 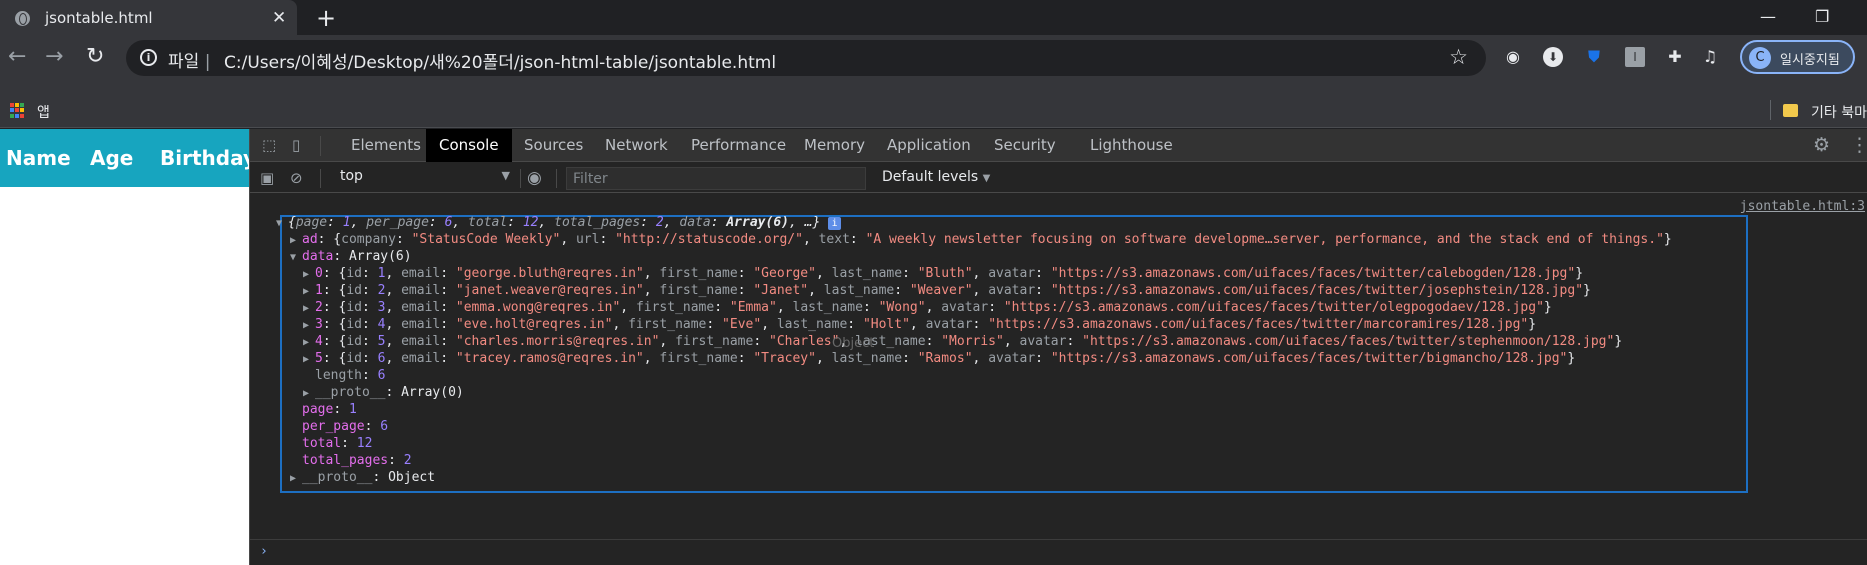 What do you see at coordinates (99, 18) in the screenshot?
I see `tab-title: jsontable.html` at bounding box center [99, 18].